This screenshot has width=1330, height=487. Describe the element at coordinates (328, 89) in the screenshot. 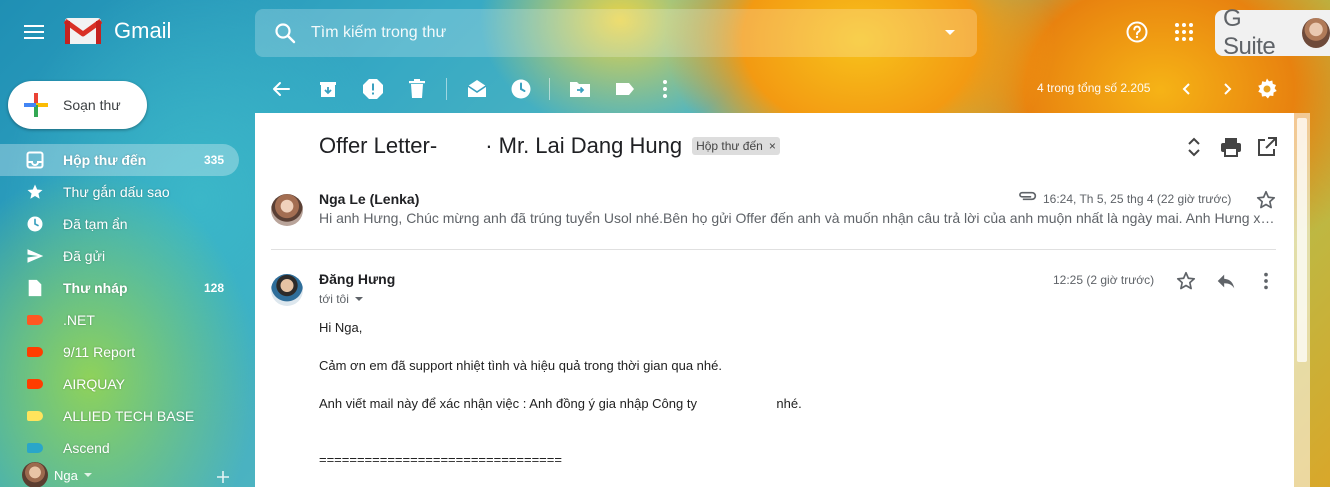

I see `archive-icon` at that location.